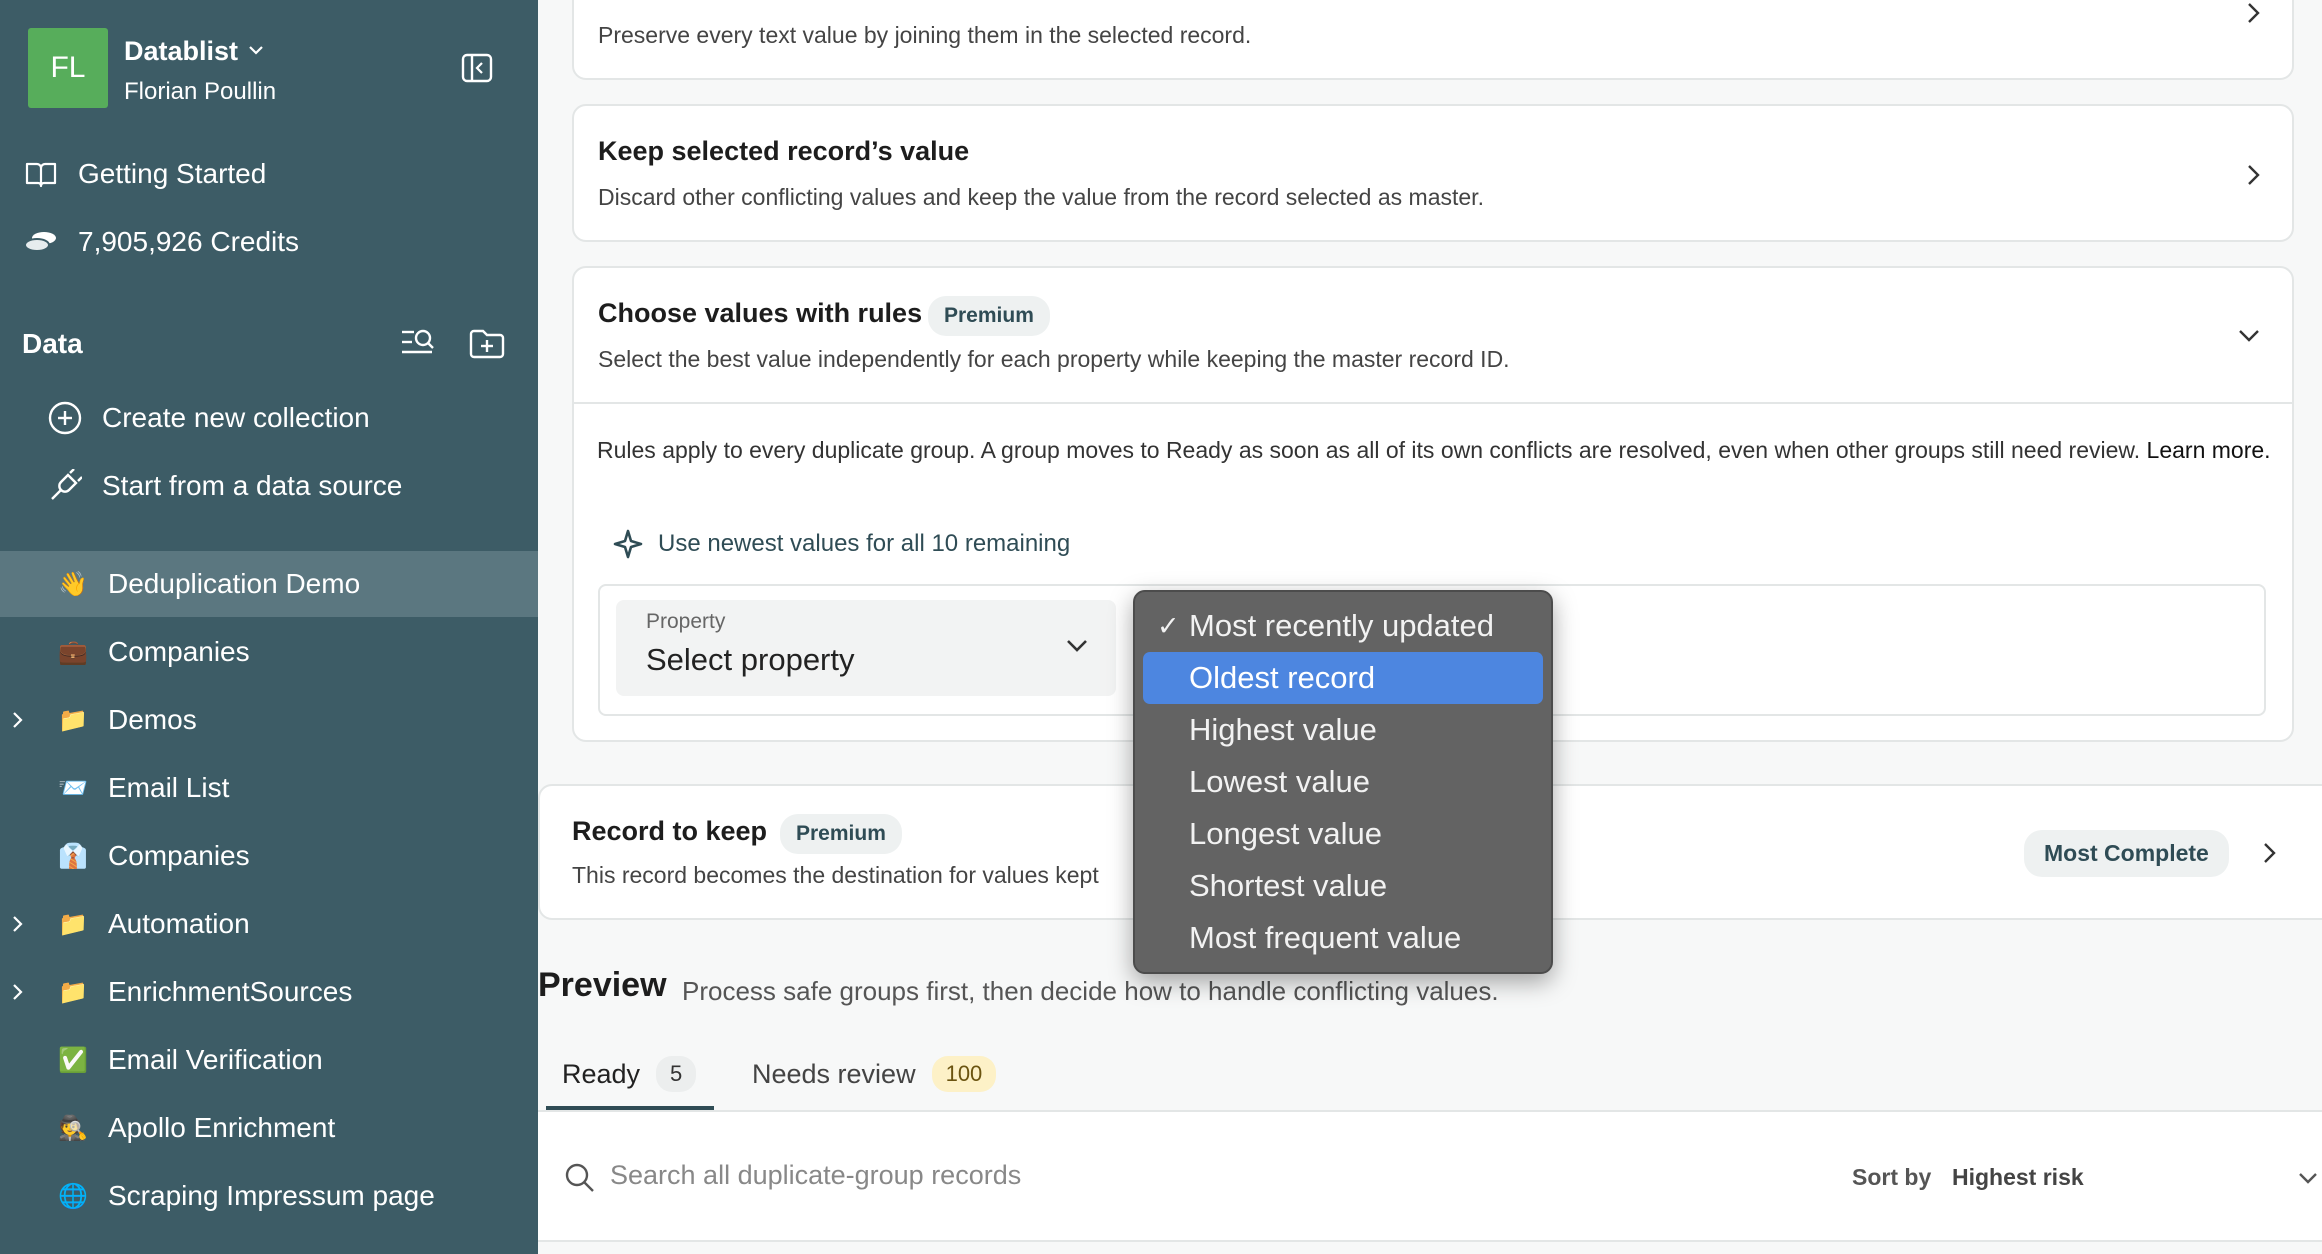 This screenshot has height=1254, width=2322. Describe the element at coordinates (236, 417) in the screenshot. I see `create-collection-label: Create new collection` at that location.